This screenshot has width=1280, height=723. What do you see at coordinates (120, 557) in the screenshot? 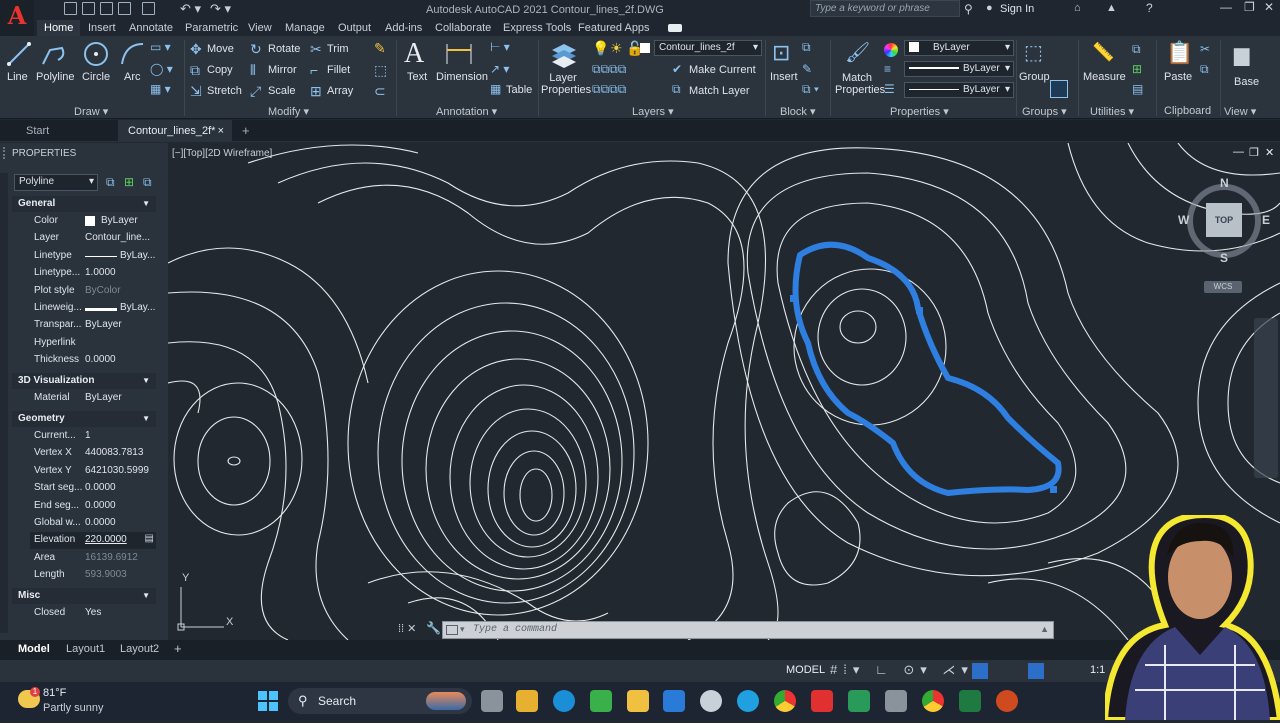
I see `property-value: 16139.6912` at bounding box center [120, 557].